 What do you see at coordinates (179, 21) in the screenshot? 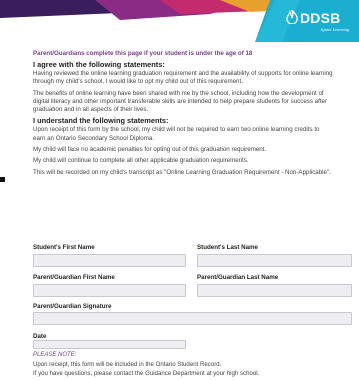
I see `header-banner: DDSB Ignite Learning` at bounding box center [179, 21].